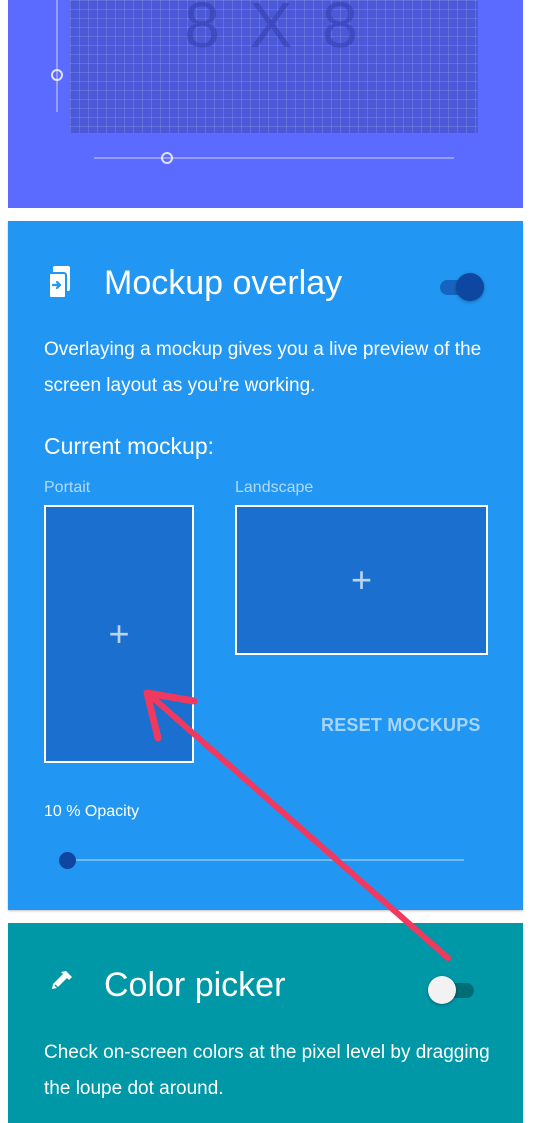 The image size is (536, 1123). I want to click on grid-horizontal-slider-track, so click(274, 158).